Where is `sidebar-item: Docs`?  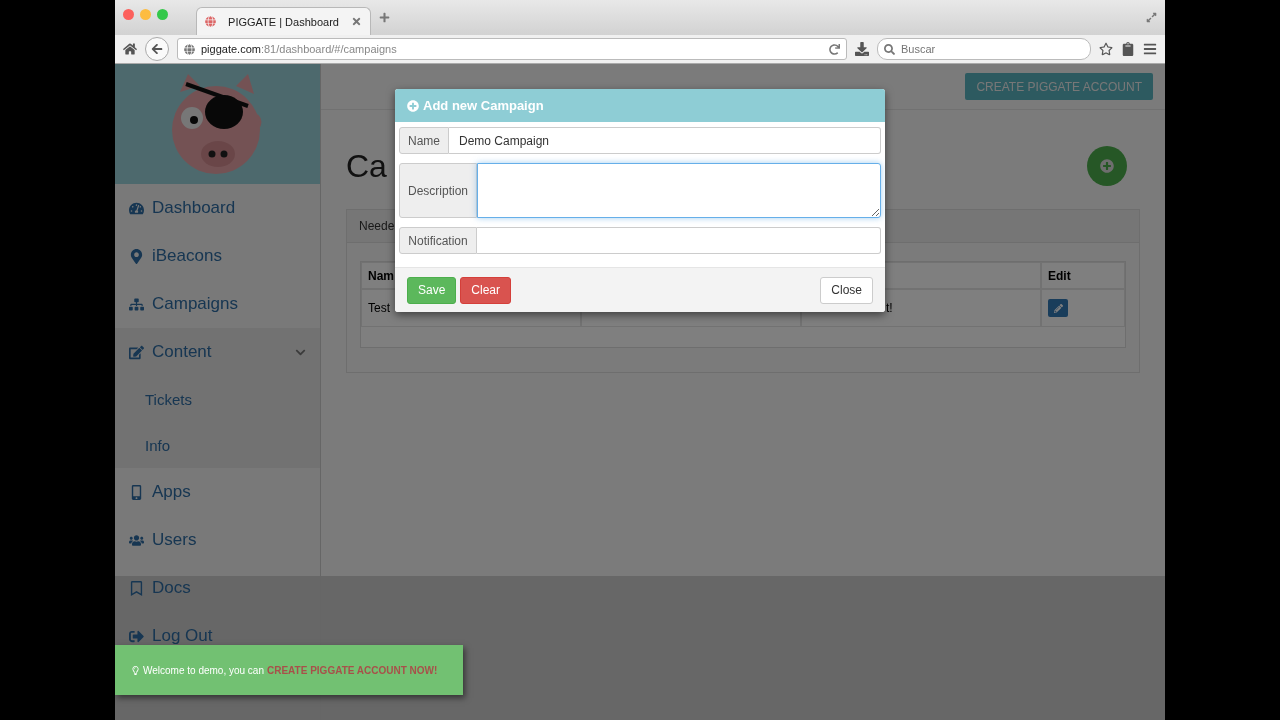 sidebar-item: Docs is located at coordinates (217, 588).